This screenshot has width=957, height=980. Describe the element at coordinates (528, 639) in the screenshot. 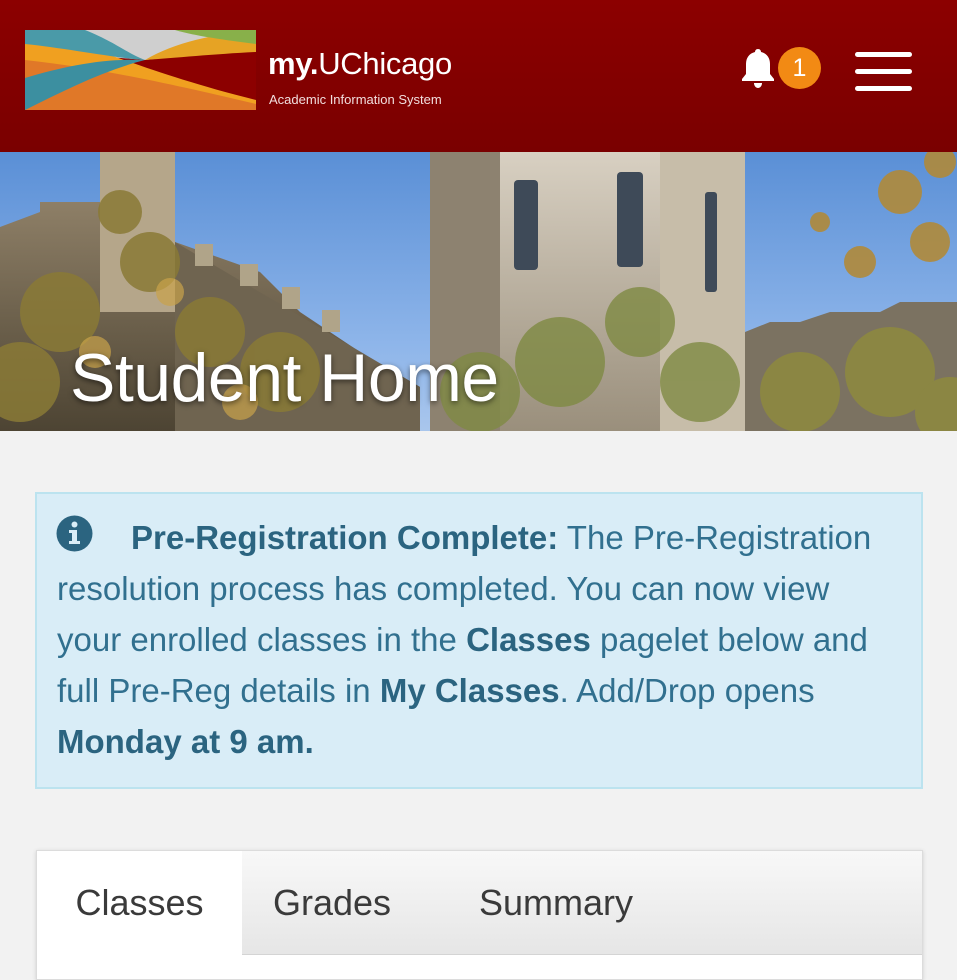

I see `classes-link: Classes` at that location.